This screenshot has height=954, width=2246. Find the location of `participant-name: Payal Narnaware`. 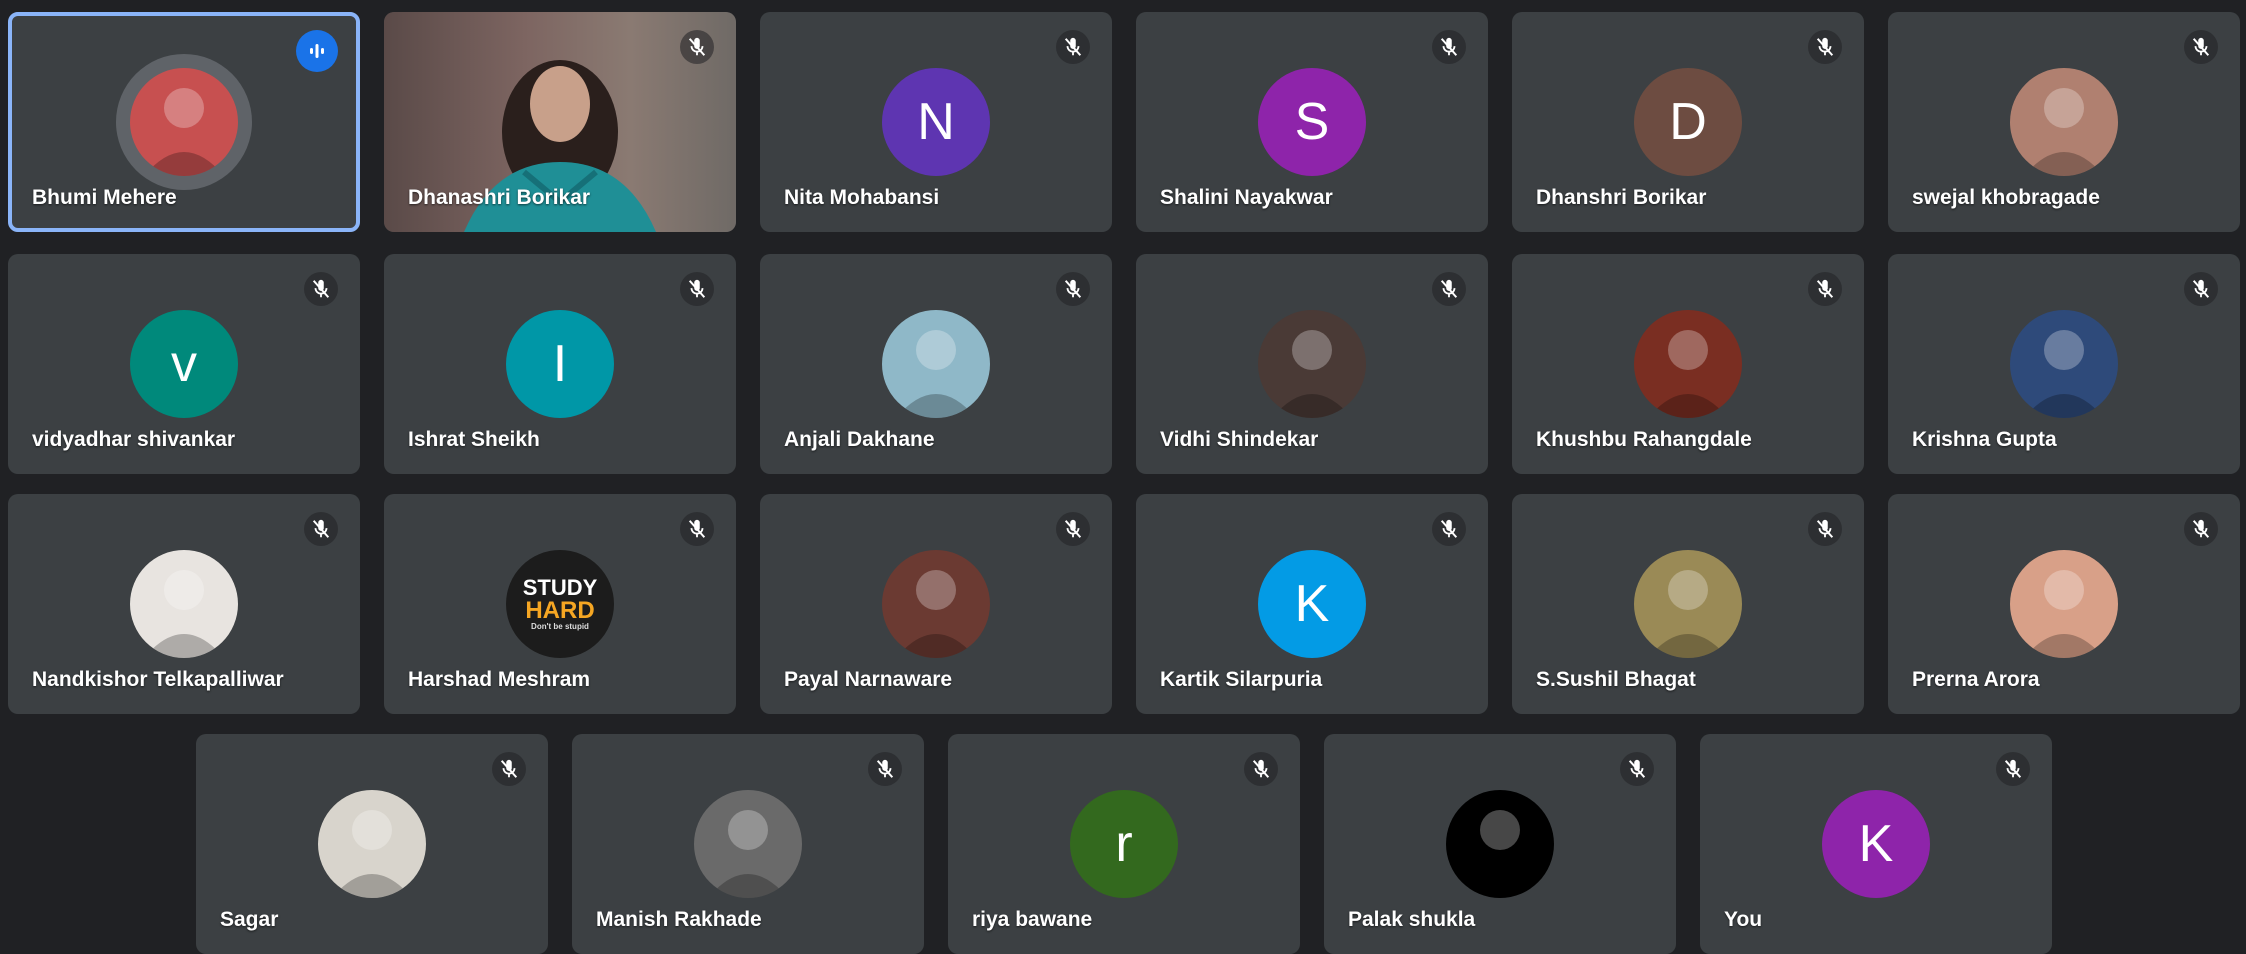

participant-name: Payal Narnaware is located at coordinates (868, 679).